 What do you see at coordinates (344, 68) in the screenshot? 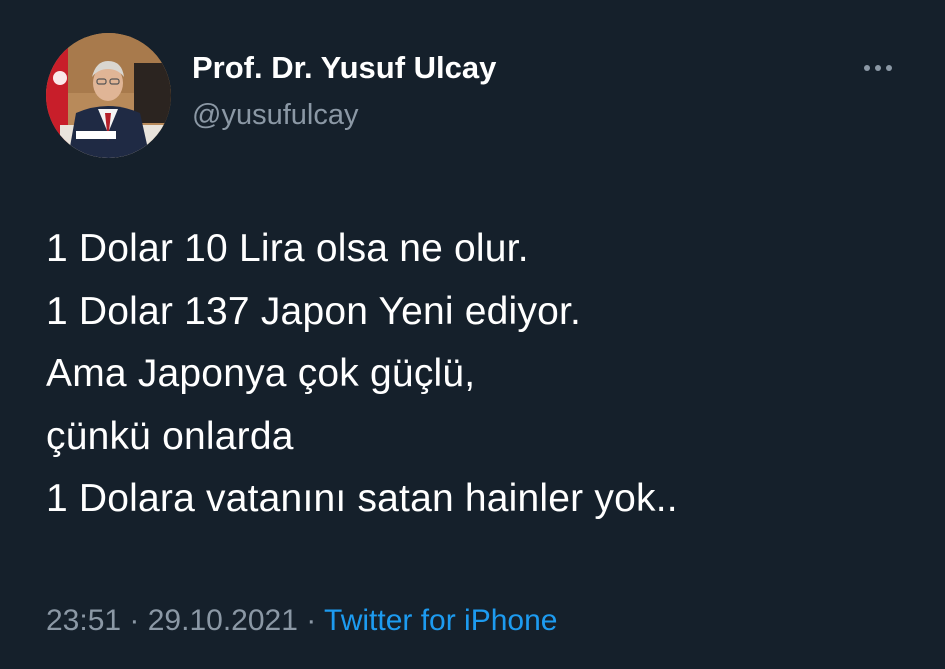
I see `author-name: Prof. Dr. Yusuf Ulcay` at bounding box center [344, 68].